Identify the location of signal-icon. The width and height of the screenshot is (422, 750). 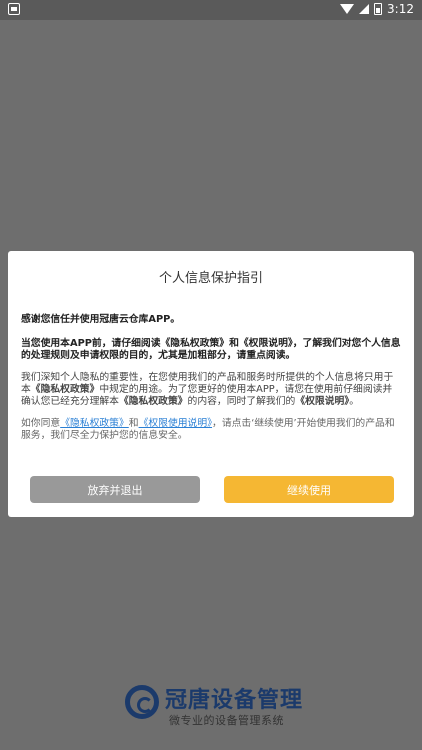
(364, 9).